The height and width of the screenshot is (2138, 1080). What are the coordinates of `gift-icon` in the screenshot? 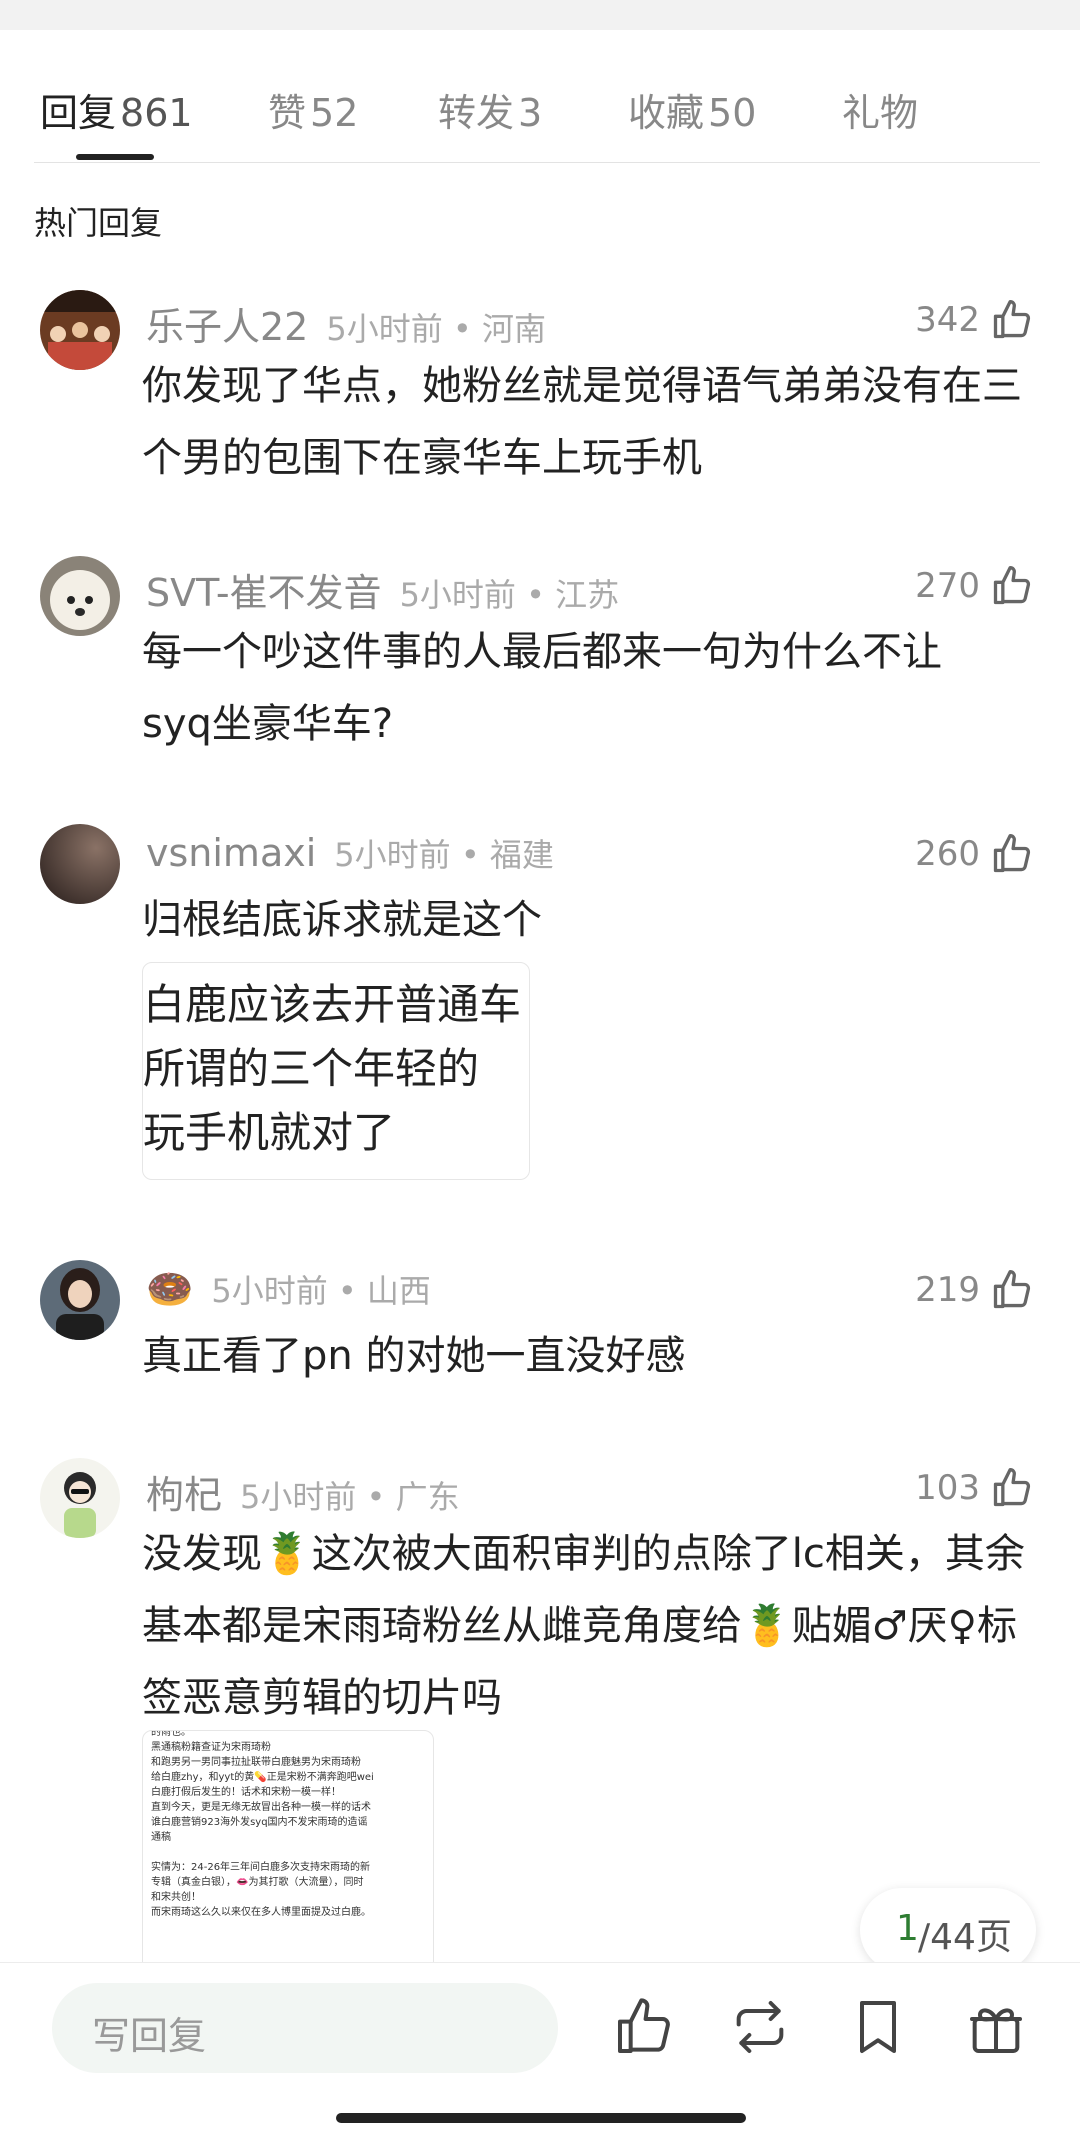 It's located at (996, 2027).